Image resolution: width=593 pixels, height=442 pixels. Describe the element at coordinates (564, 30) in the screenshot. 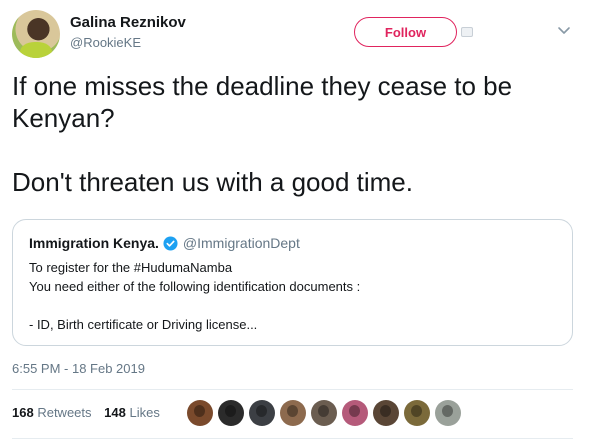

I see `chevron-down-icon` at that location.